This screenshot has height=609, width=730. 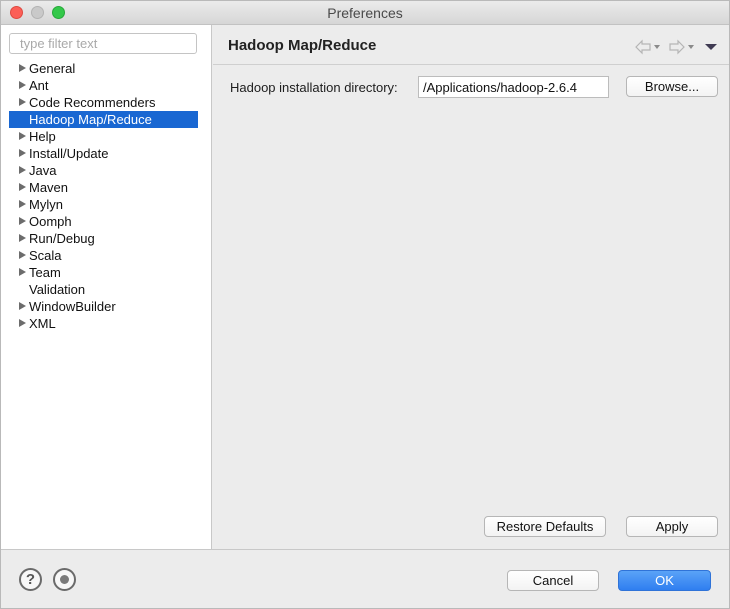 What do you see at coordinates (90, 119) in the screenshot?
I see `tree-item-label: Hadoop Map/Reduce` at bounding box center [90, 119].